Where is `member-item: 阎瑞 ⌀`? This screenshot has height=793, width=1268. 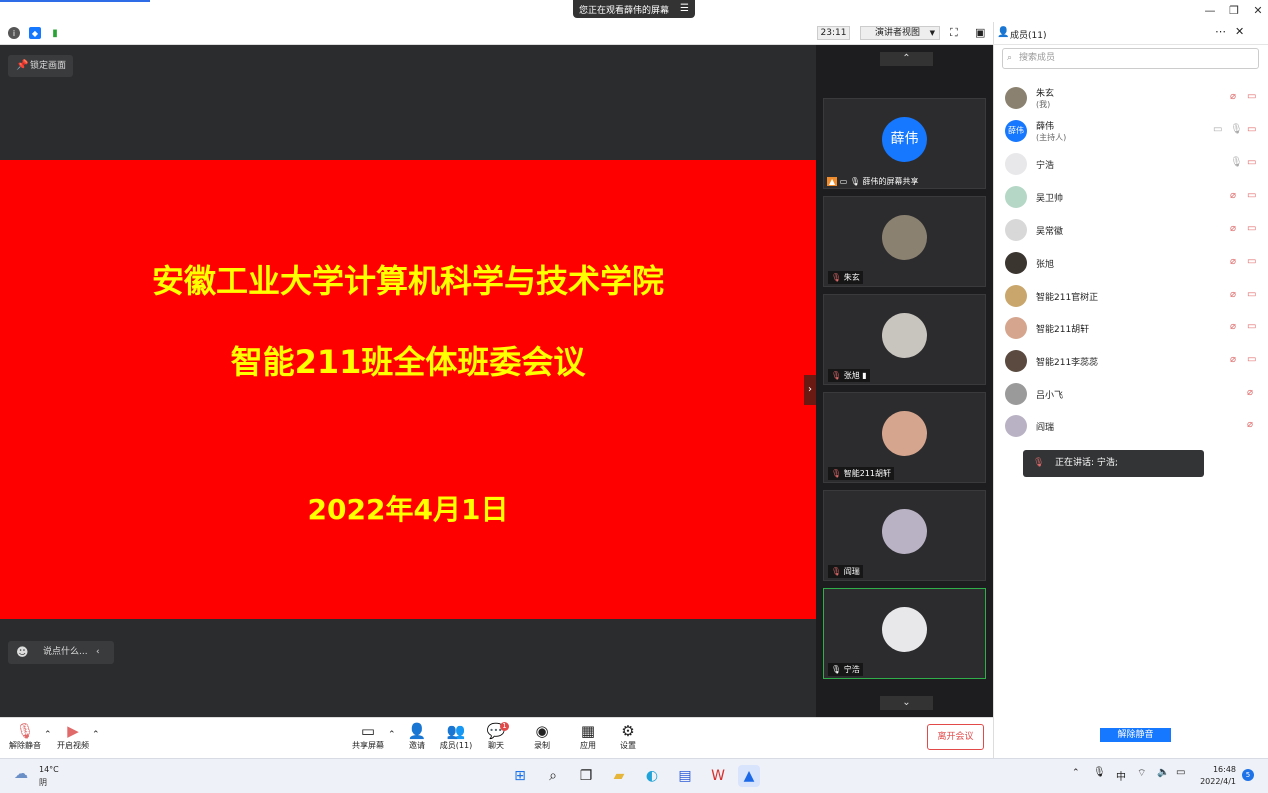 member-item: 阎瑞 ⌀ is located at coordinates (1132, 426).